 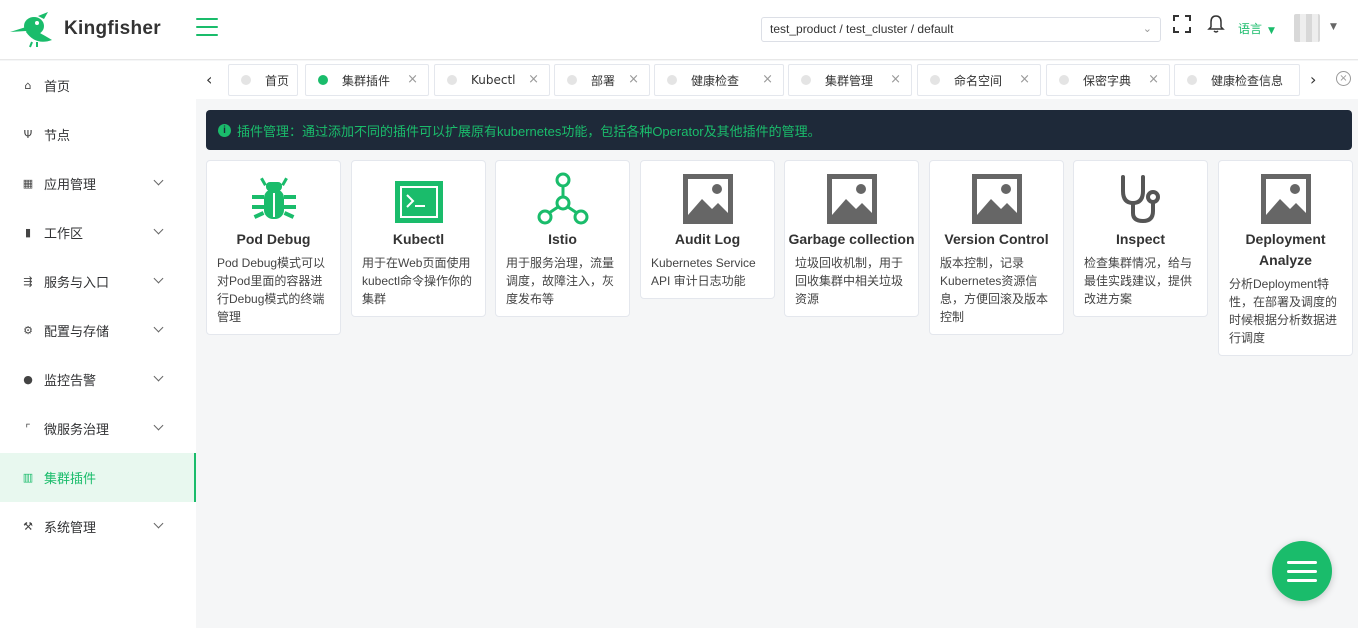 I want to click on tab-label: 集群插件, so click(x=366, y=80).